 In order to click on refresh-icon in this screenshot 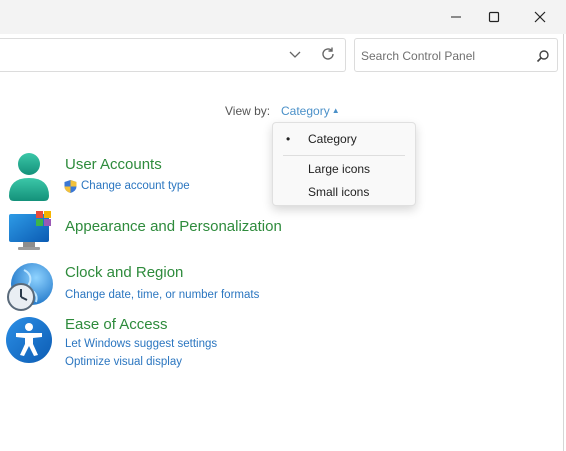, I will do `click(328, 53)`.